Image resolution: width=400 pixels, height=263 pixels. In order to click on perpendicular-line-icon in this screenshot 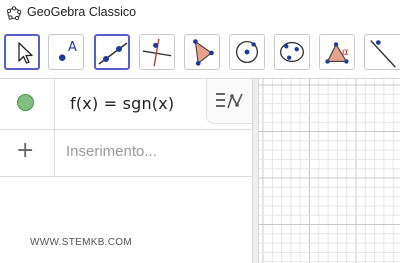, I will do `click(157, 52)`.